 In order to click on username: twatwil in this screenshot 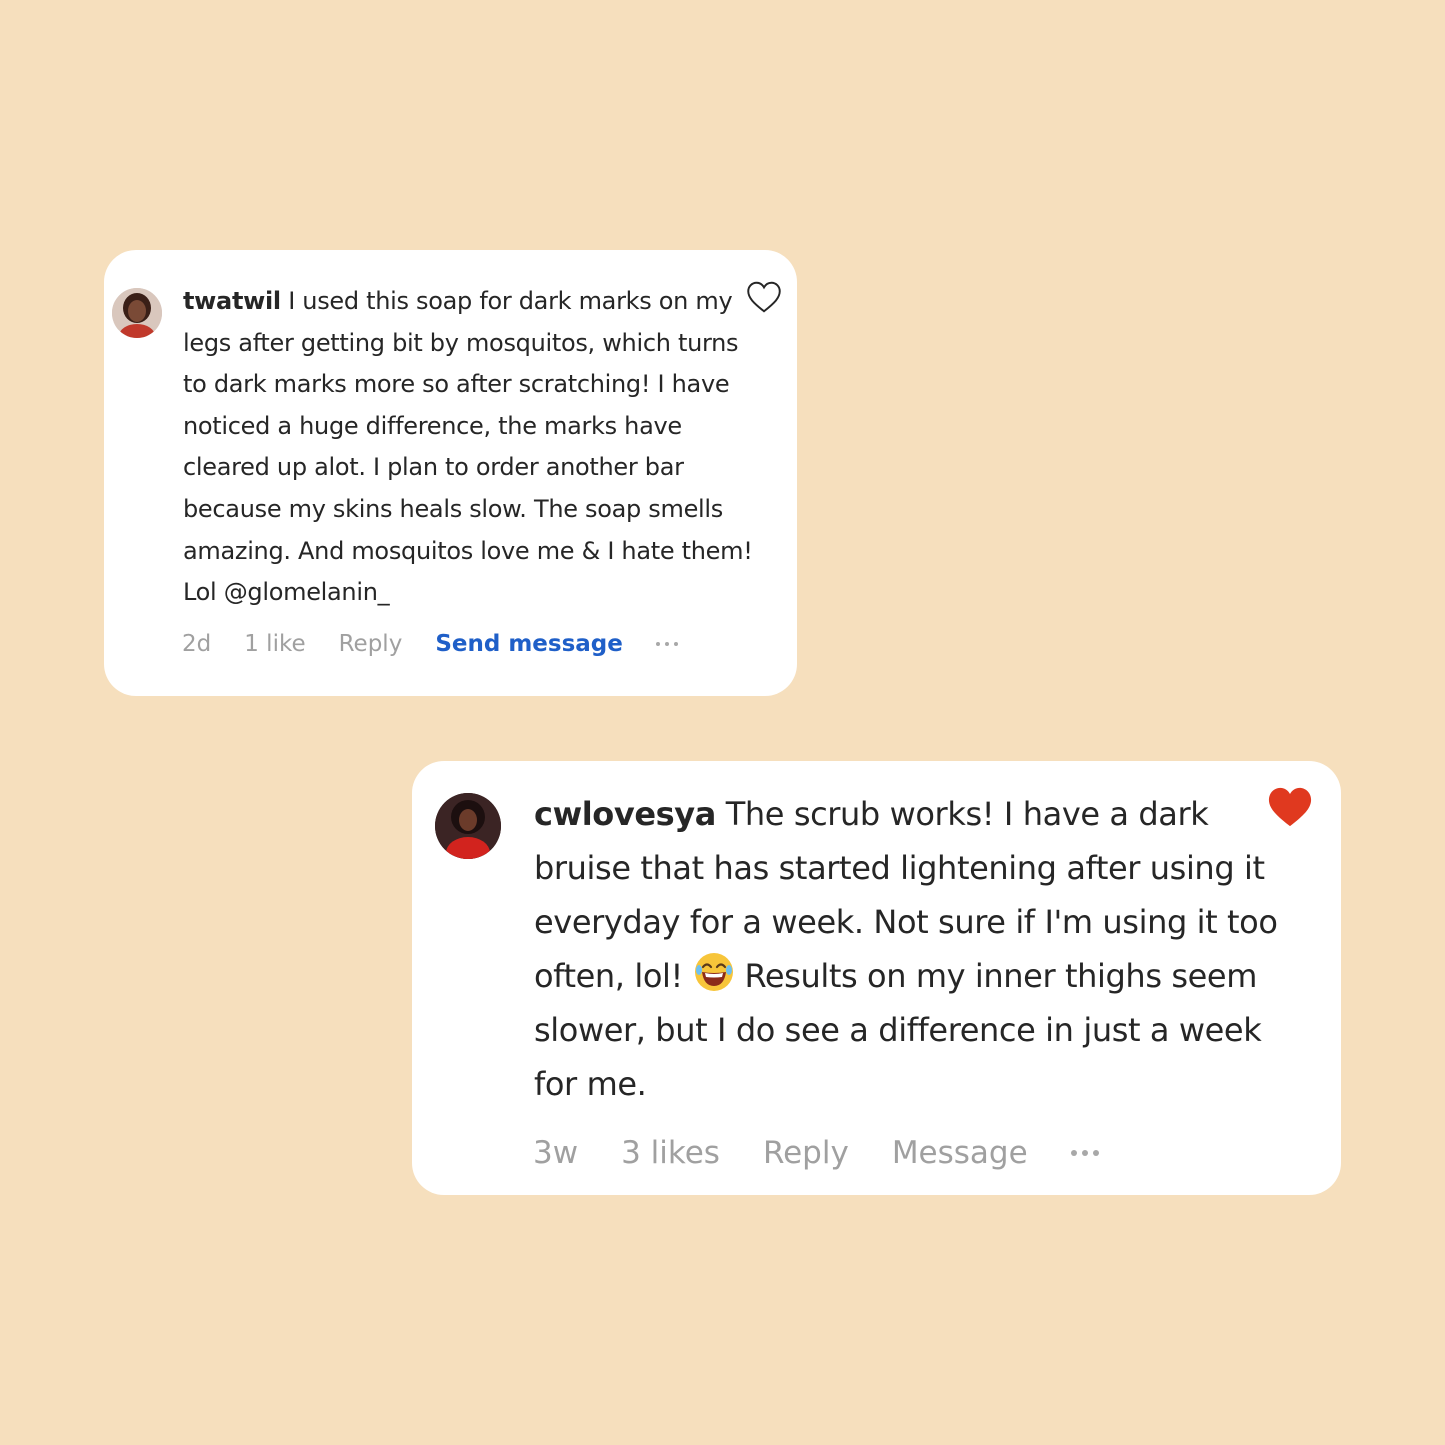, I will do `click(232, 301)`.